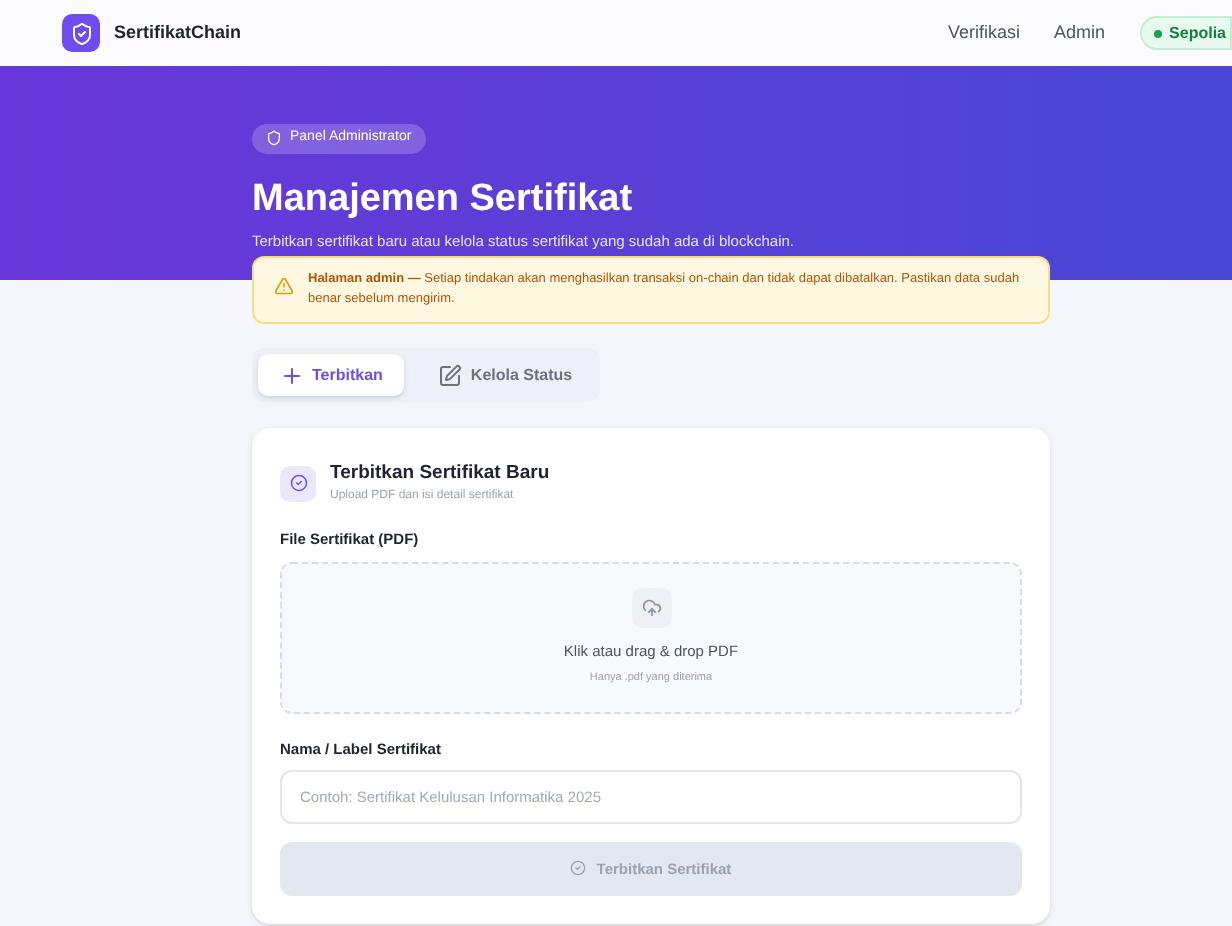 This screenshot has width=1232, height=926. What do you see at coordinates (284, 286) in the screenshot?
I see `warning-icon` at bounding box center [284, 286].